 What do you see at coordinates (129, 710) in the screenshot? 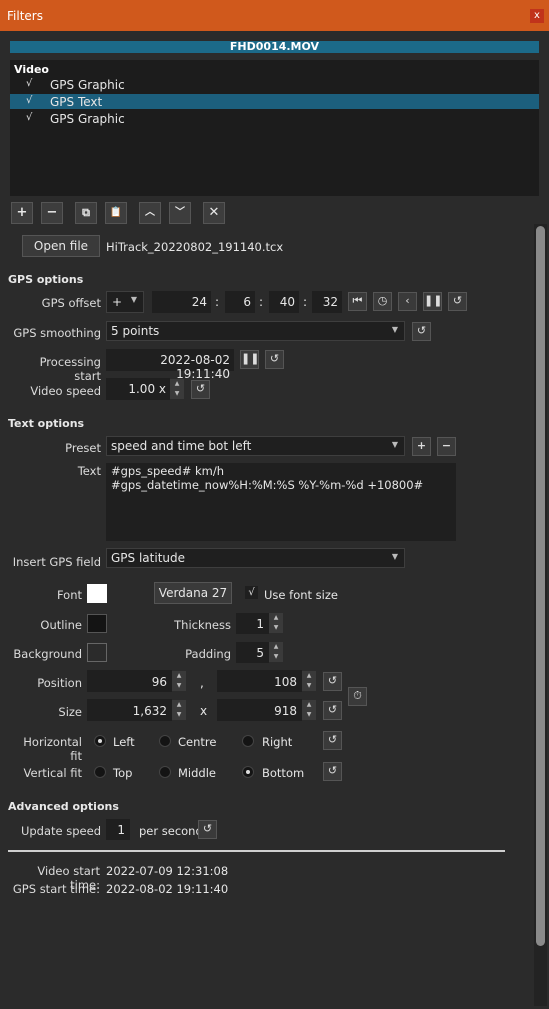
I see `size-width-field: 1,632` at bounding box center [129, 710].